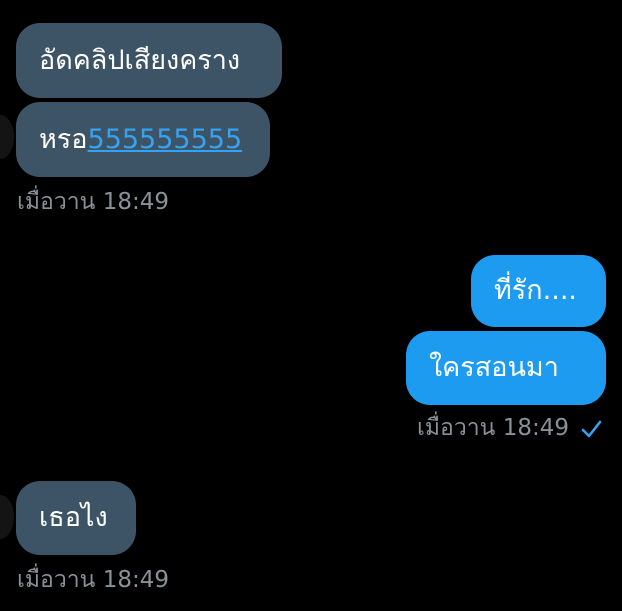 The height and width of the screenshot is (611, 622). What do you see at coordinates (591, 429) in the screenshot?
I see `check-icon` at bounding box center [591, 429].